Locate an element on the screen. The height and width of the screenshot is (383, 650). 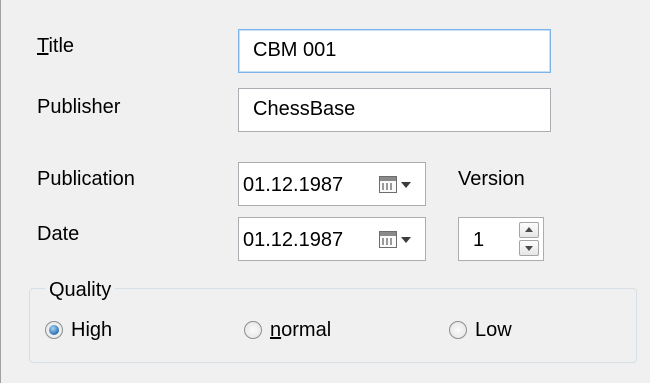
title-input-value: CBM 001 is located at coordinates (295, 50).